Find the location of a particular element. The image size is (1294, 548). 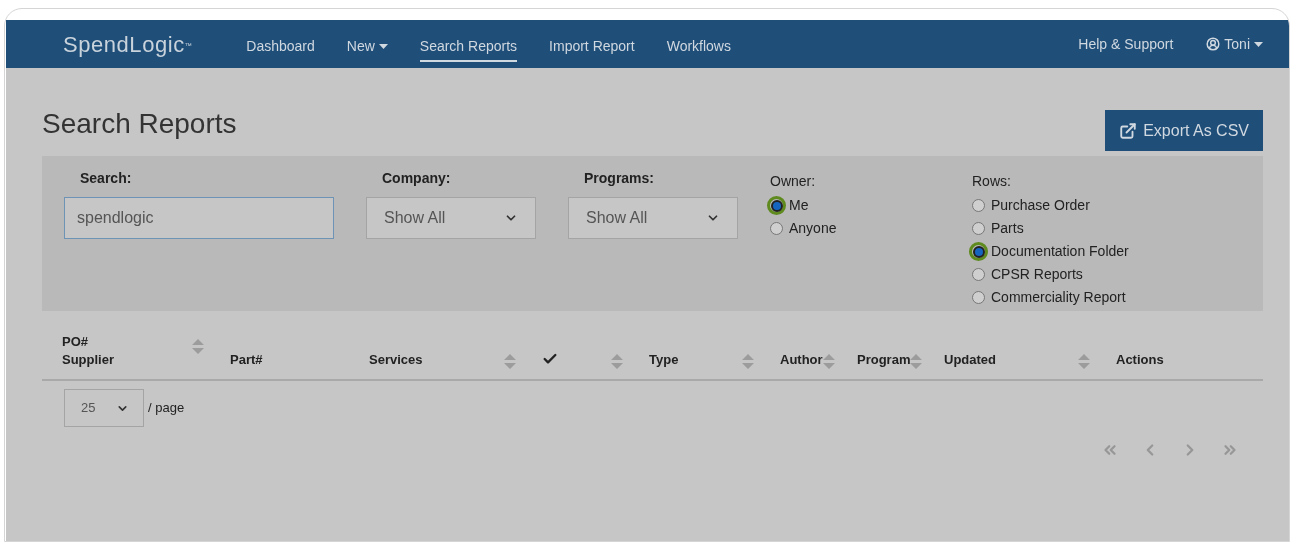

column-header: Author is located at coordinates (801, 360).